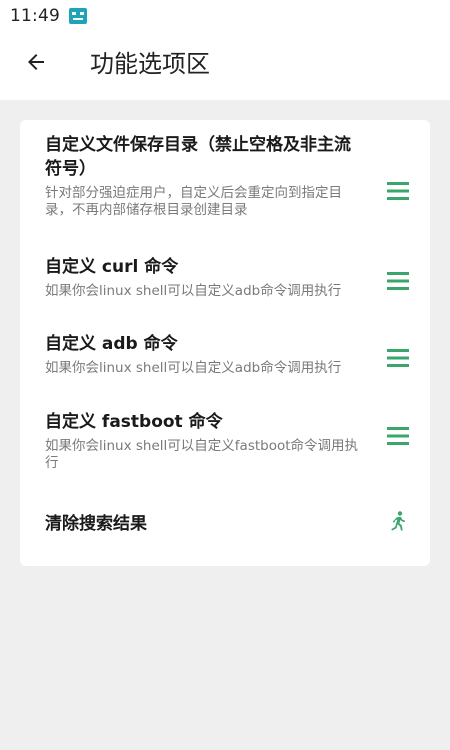 This screenshot has width=450, height=750. Describe the element at coordinates (78, 16) in the screenshot. I see `notification-icon` at that location.